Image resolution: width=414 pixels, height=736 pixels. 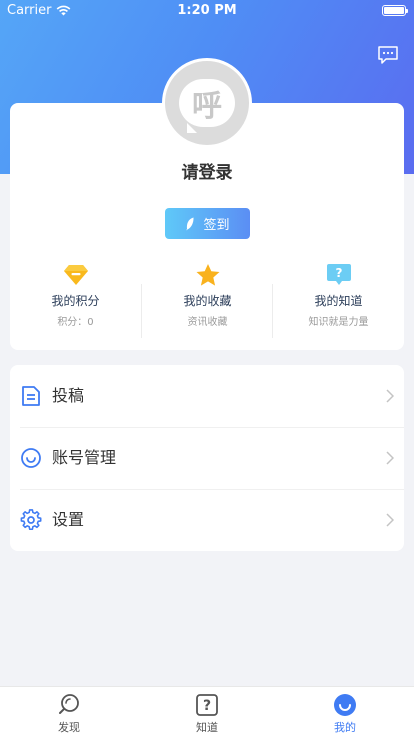 I want to click on stat-subtitle: 积分：0, so click(x=75, y=322).